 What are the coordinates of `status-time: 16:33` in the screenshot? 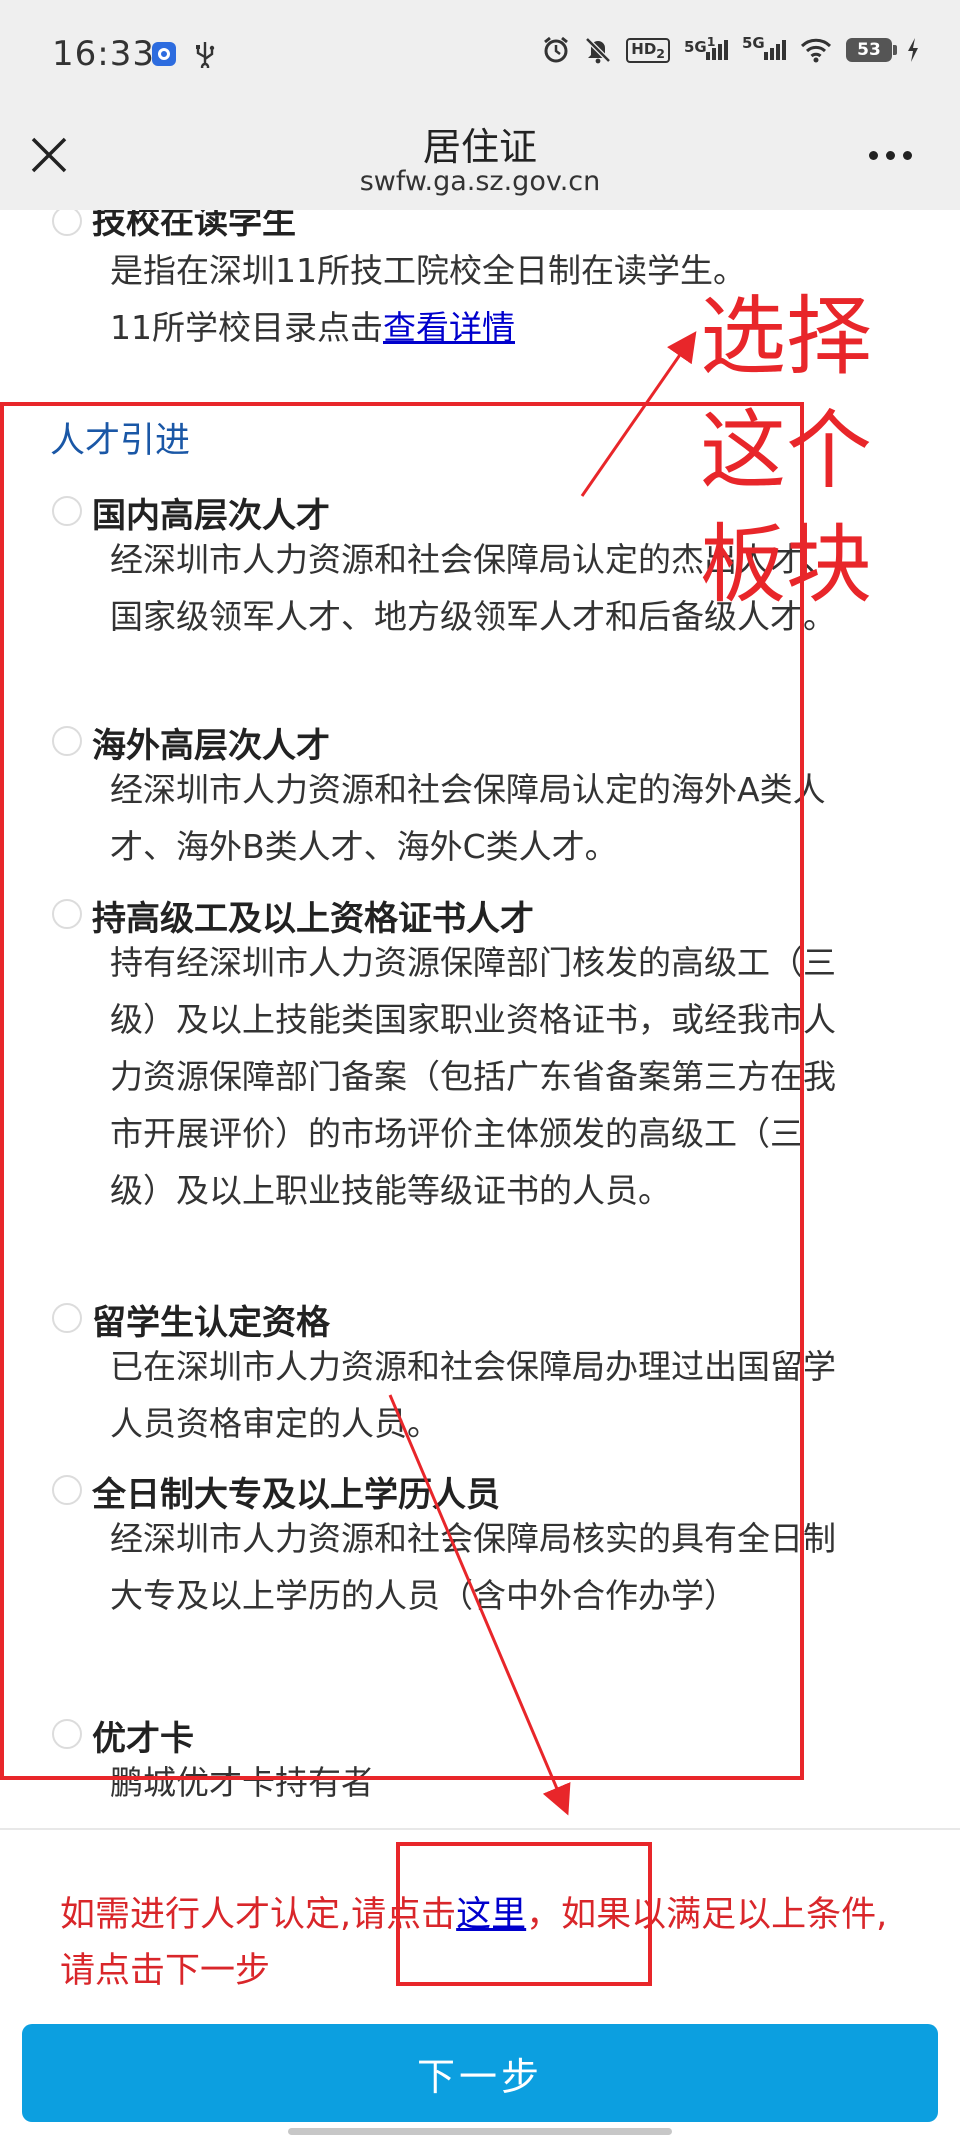 It's located at (103, 54).